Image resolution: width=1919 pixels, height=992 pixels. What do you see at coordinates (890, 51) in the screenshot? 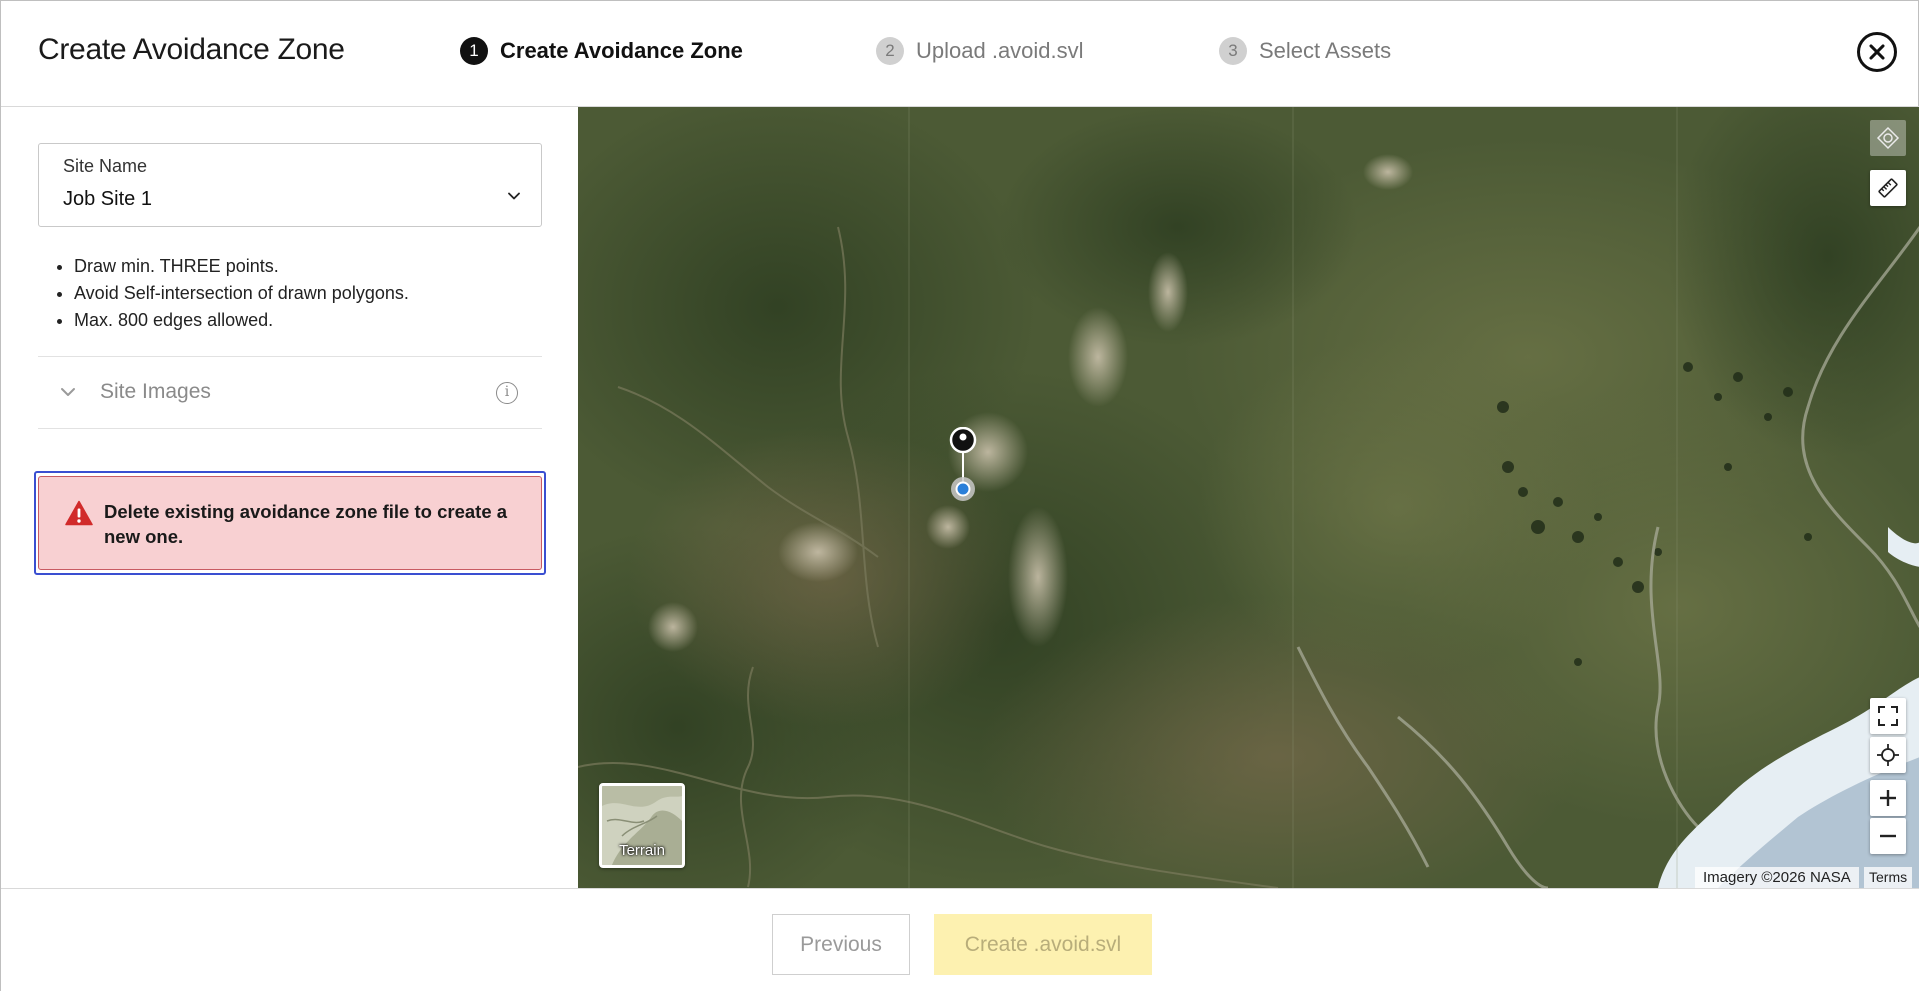
I see `step-2-number: 2` at bounding box center [890, 51].